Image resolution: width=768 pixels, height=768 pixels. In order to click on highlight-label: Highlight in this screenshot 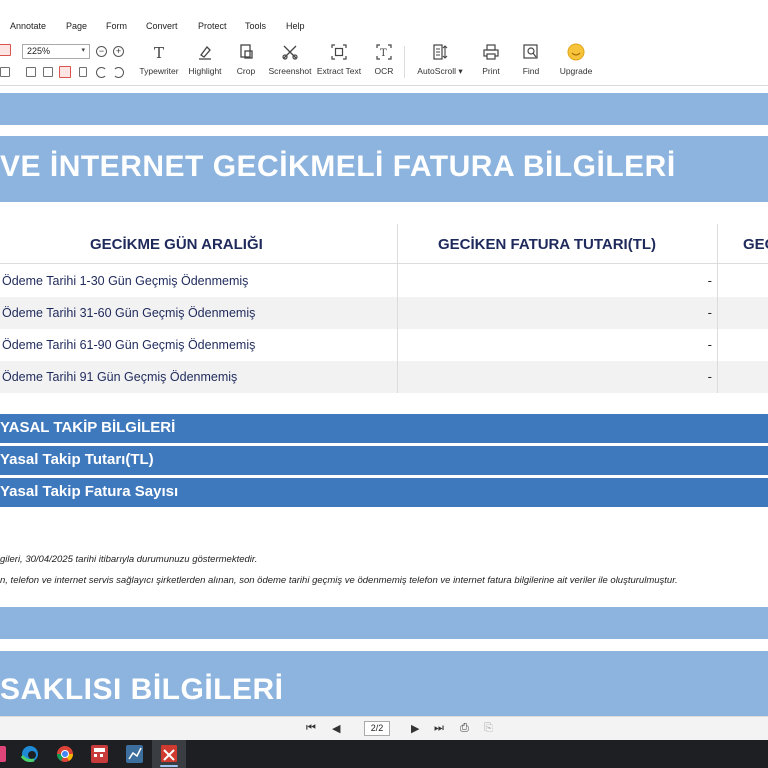, I will do `click(205, 71)`.